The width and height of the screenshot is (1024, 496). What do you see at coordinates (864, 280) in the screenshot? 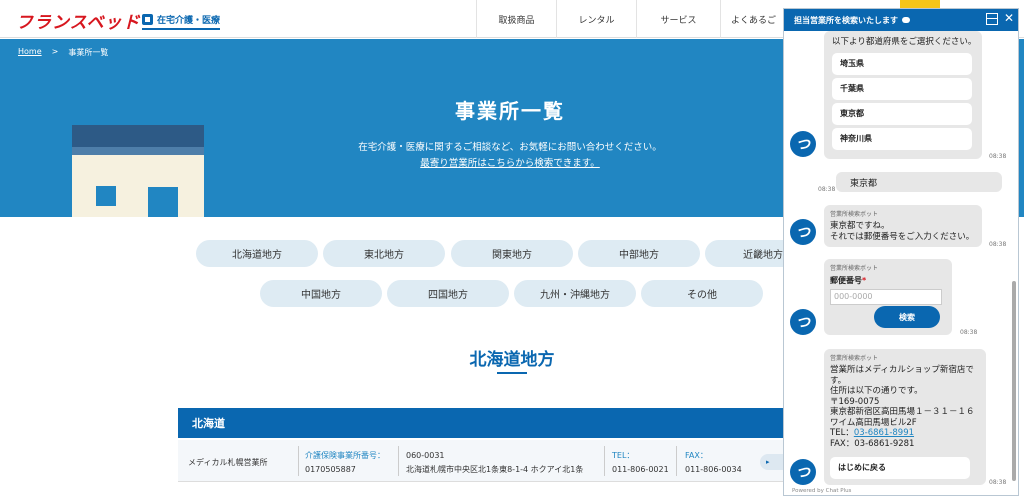
I see `required-mark: *` at bounding box center [864, 280].